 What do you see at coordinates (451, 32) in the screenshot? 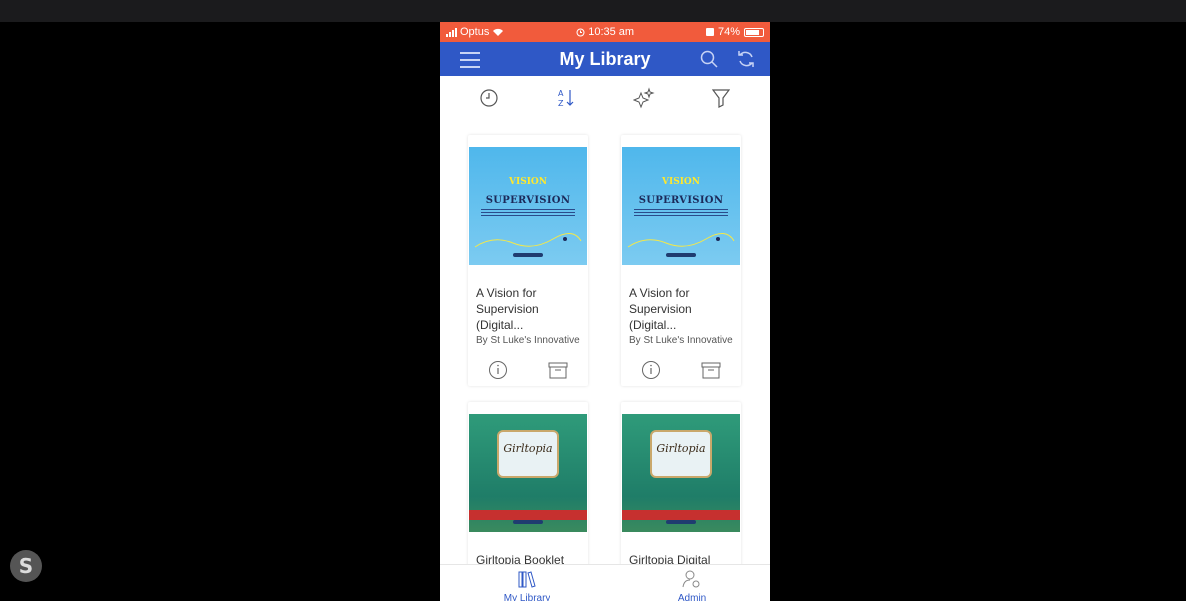
I see `signal-icon` at bounding box center [451, 32].